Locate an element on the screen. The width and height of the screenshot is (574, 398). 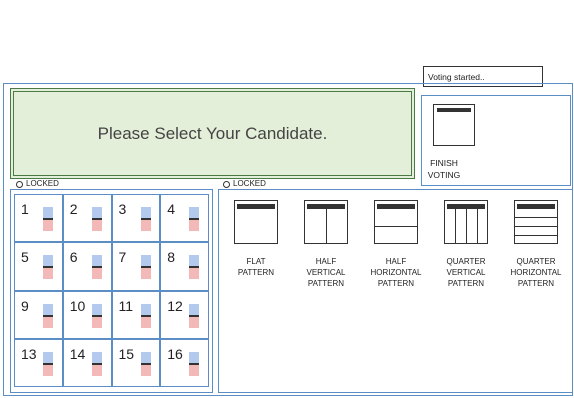
finish-voting-label: FINISH VOTING is located at coordinates (444, 169).